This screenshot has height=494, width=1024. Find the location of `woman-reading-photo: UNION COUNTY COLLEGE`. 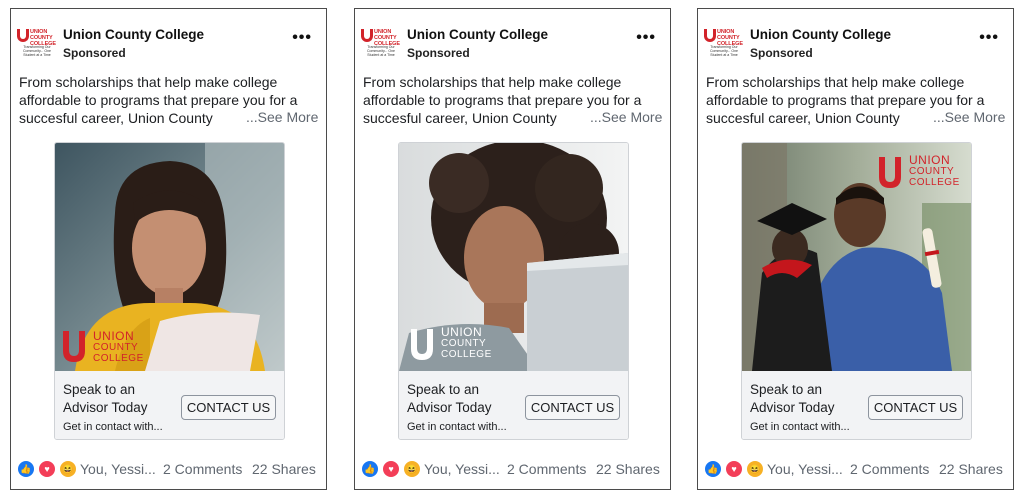

woman-reading-photo: UNION COUNTY COLLEGE is located at coordinates (169, 257).